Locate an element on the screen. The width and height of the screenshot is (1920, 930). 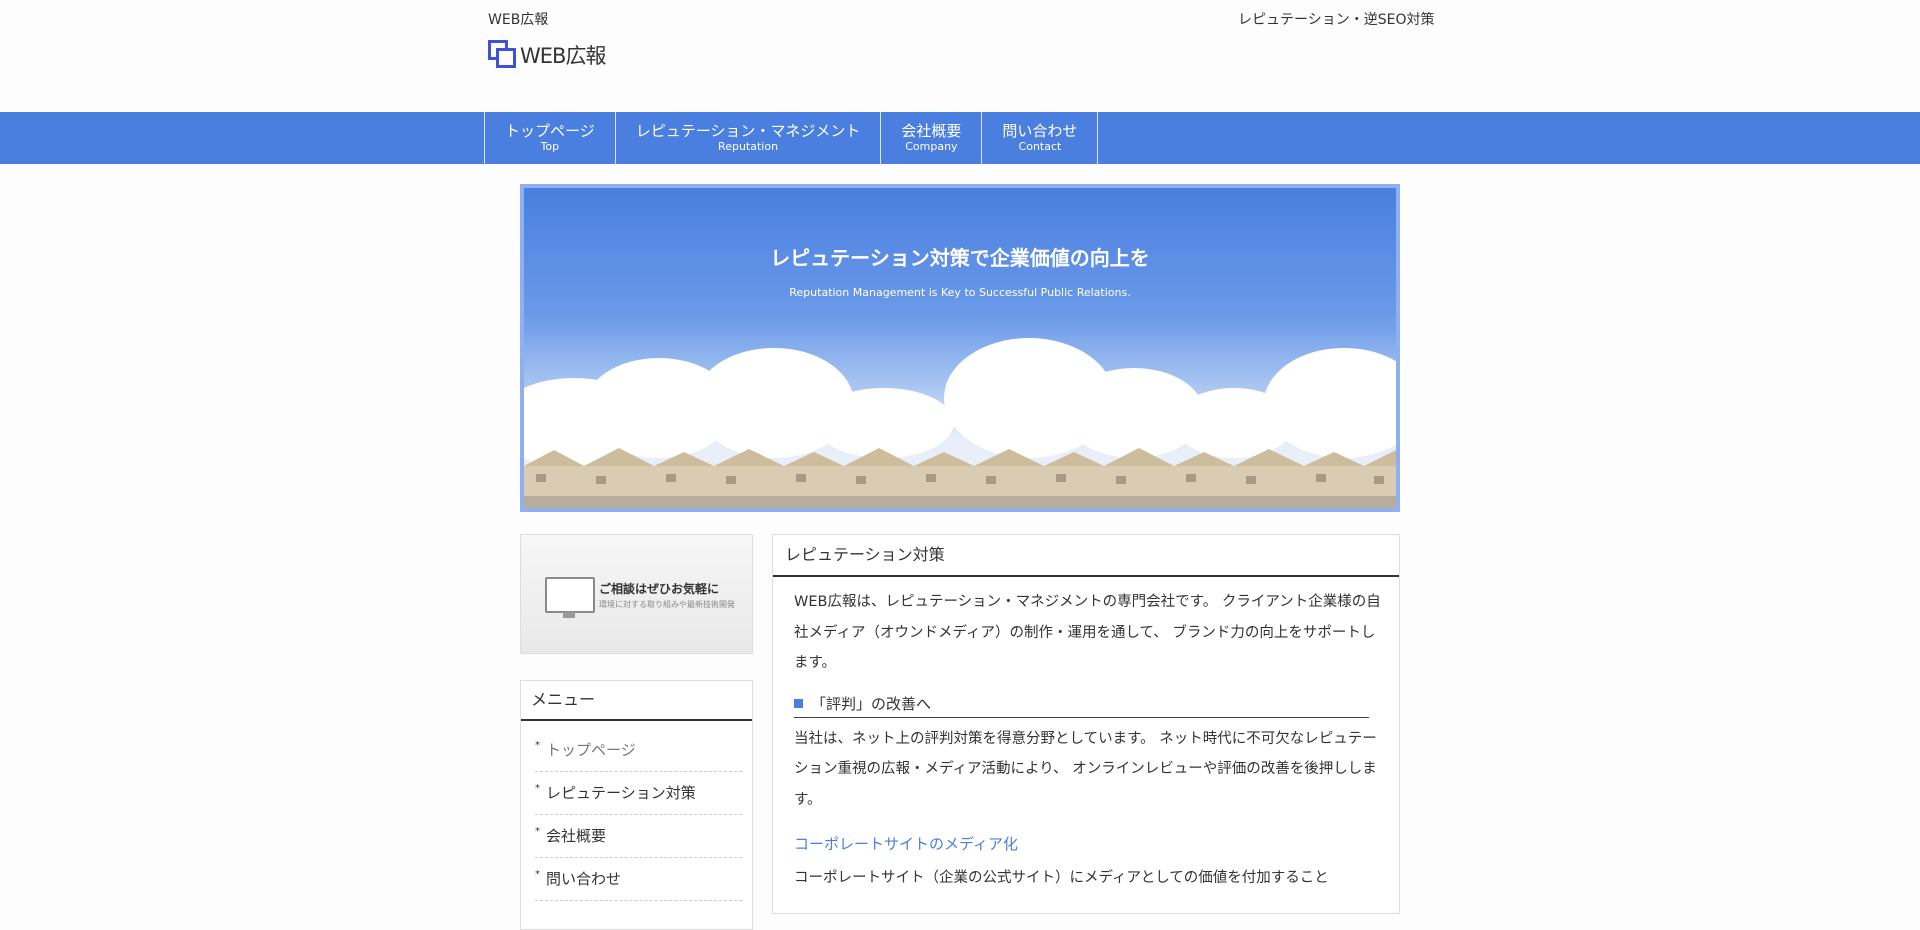
nav-company: 会社概要 Company is located at coordinates (932, 138).